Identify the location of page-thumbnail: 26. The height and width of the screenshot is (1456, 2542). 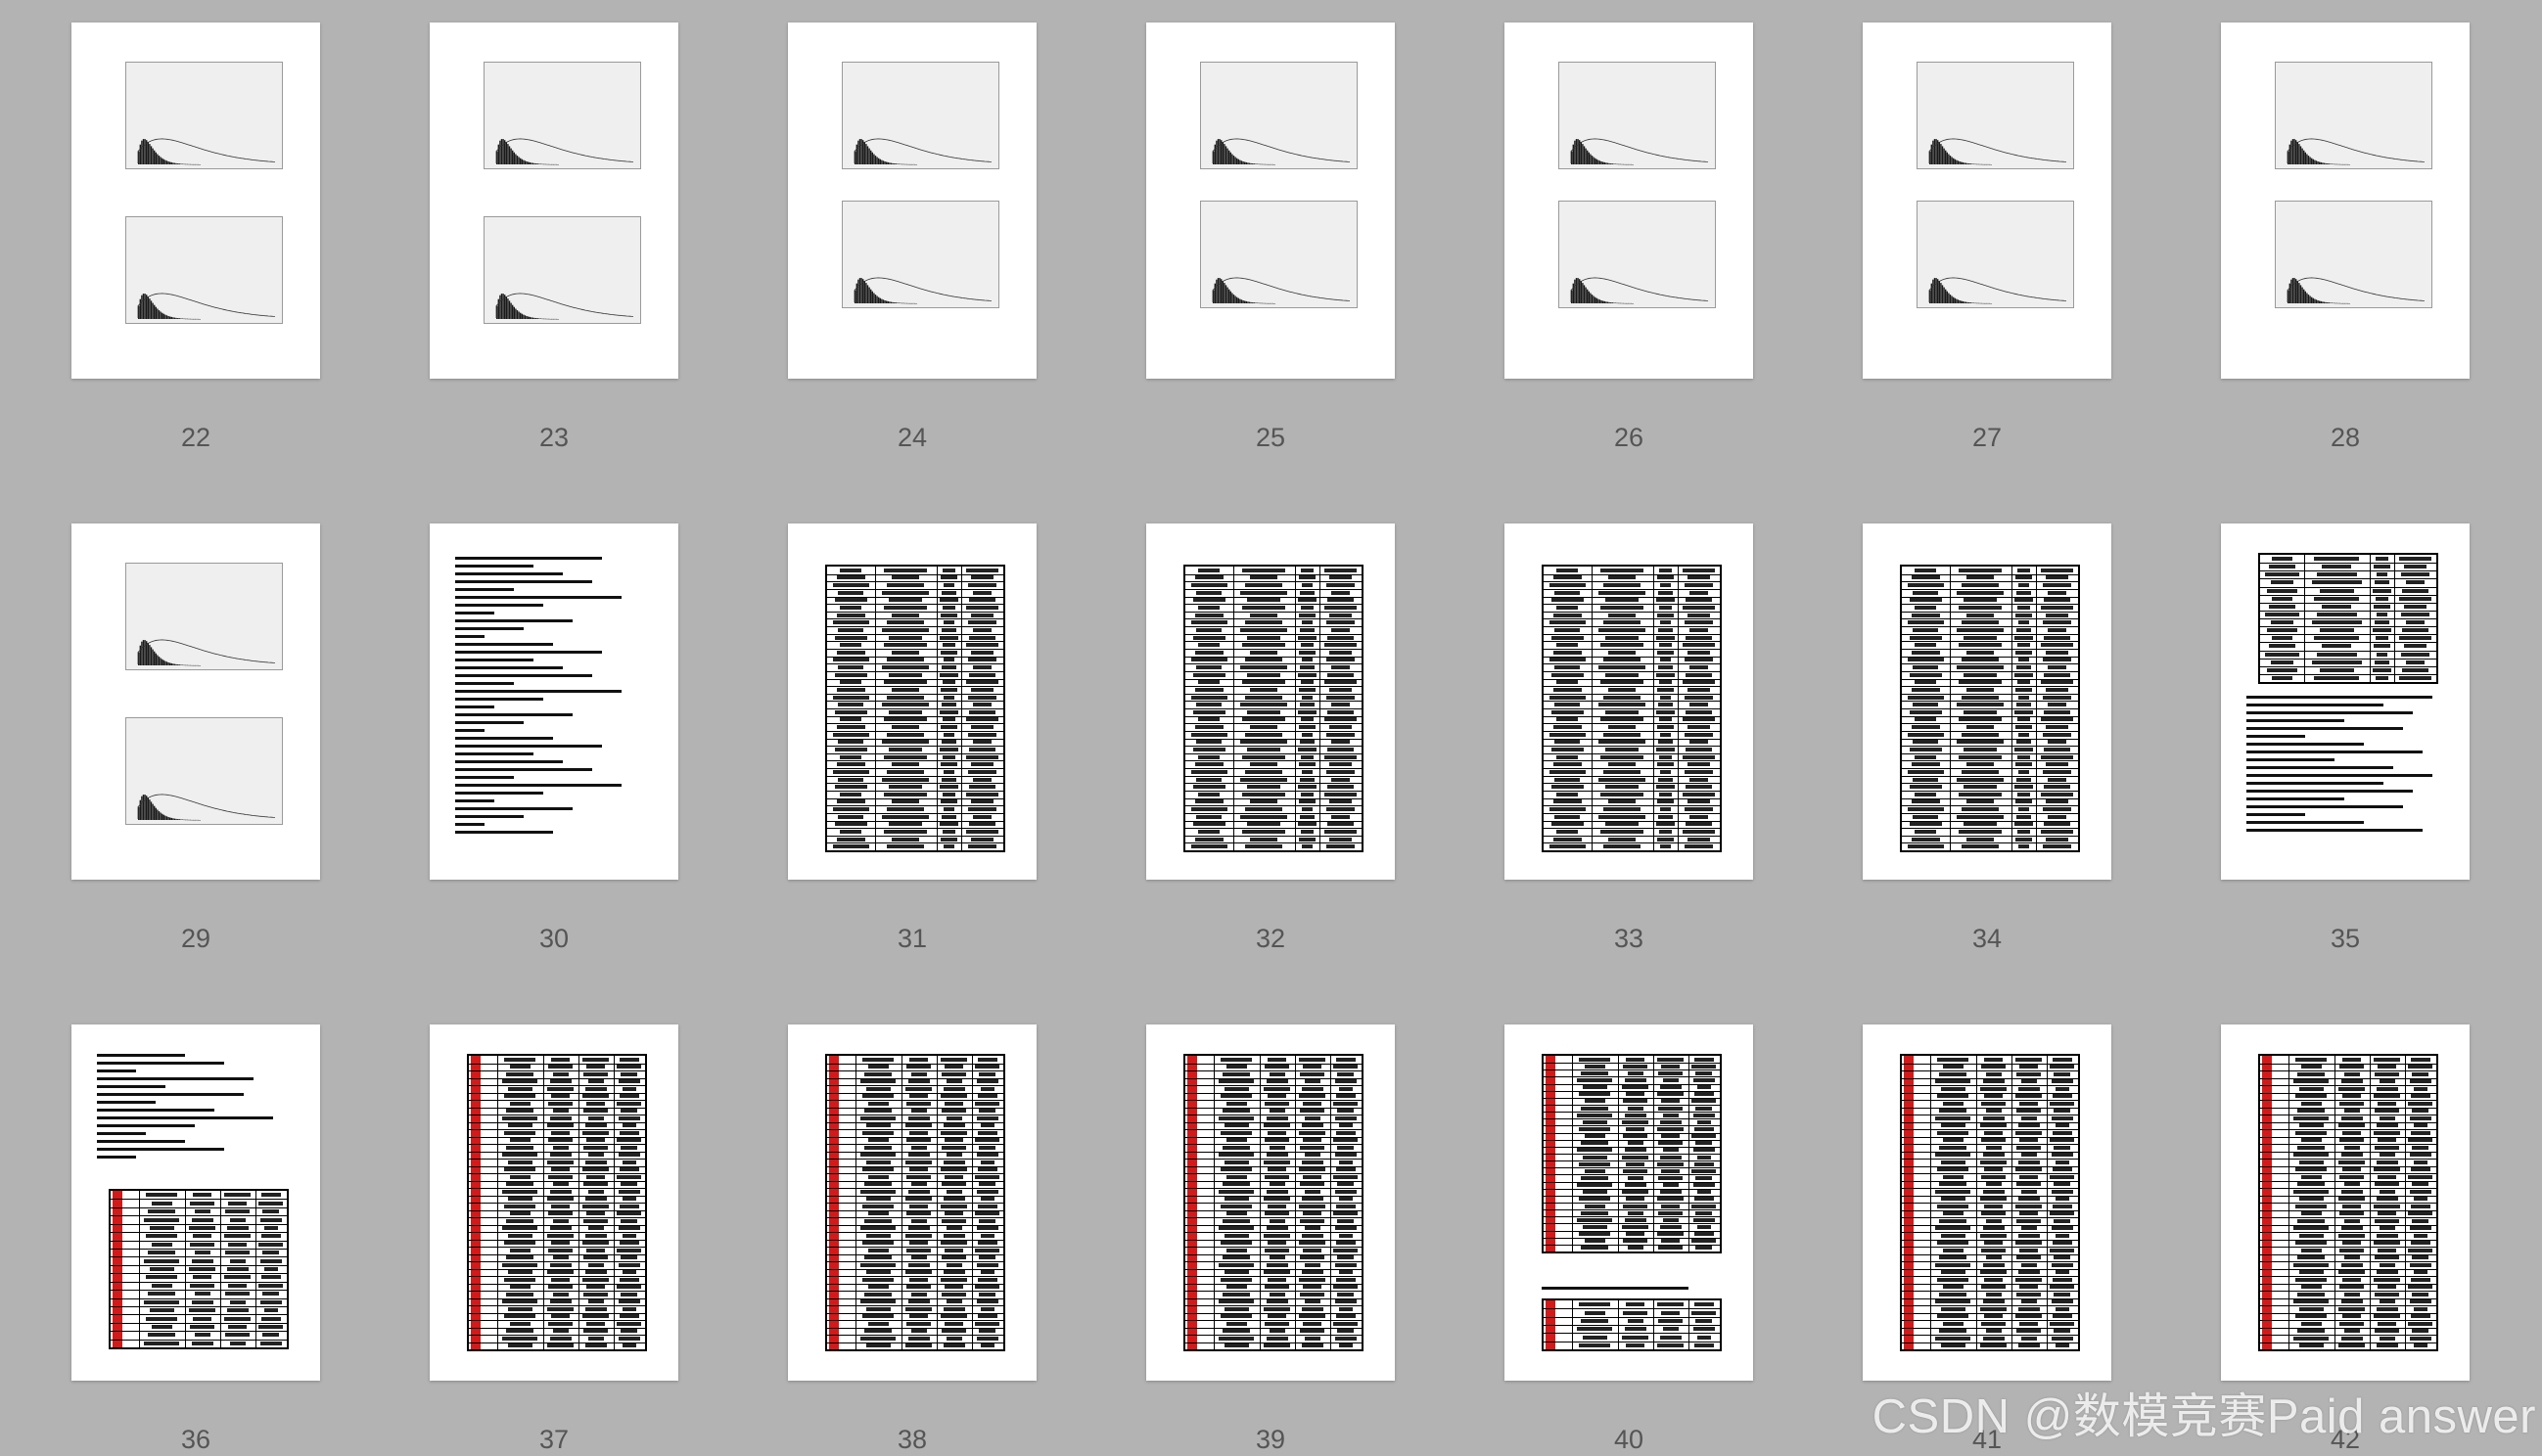
(1629, 237).